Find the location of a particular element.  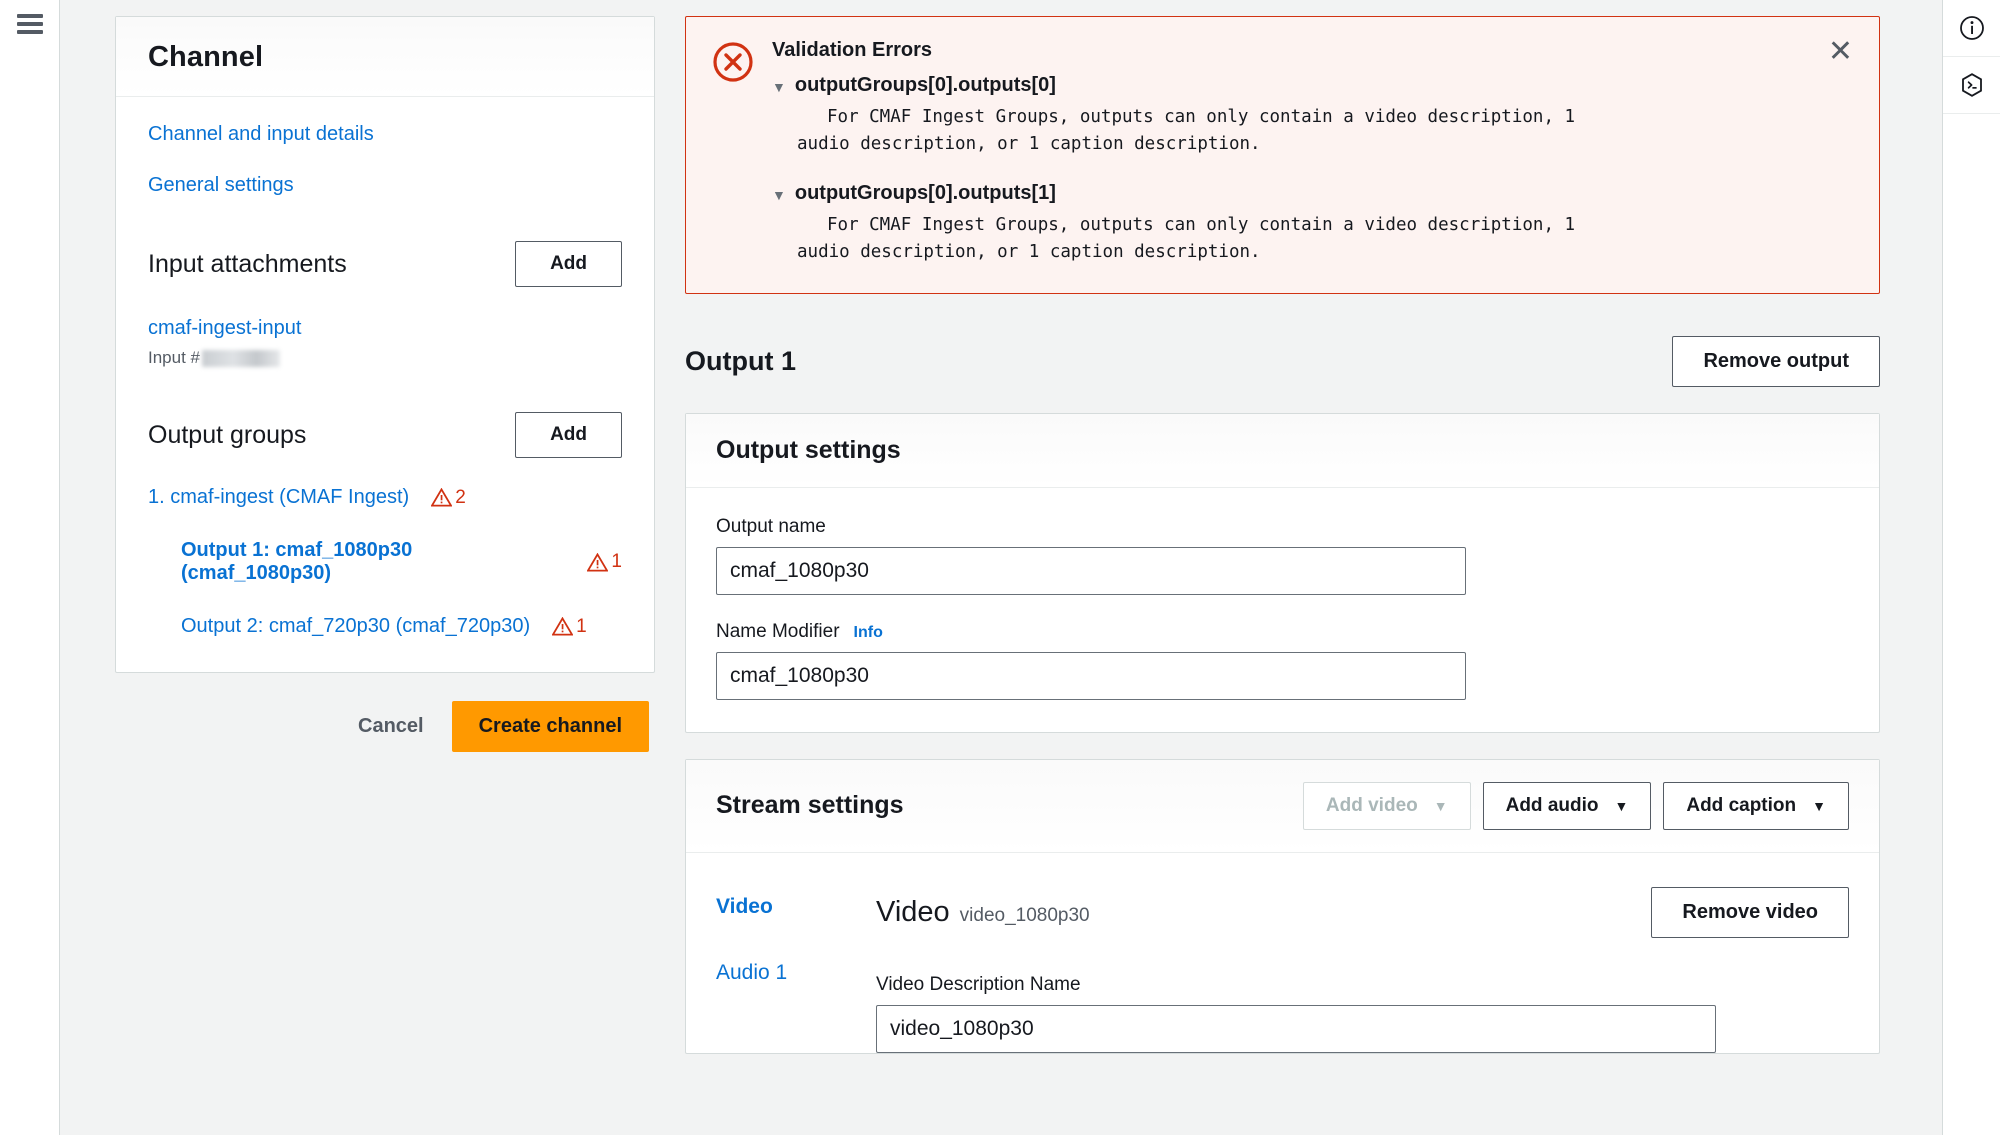

warning-badge: 2 is located at coordinates (448, 498).